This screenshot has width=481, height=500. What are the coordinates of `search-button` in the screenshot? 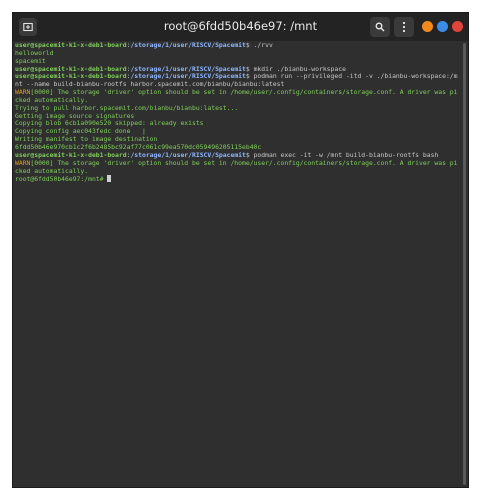 It's located at (380, 27).